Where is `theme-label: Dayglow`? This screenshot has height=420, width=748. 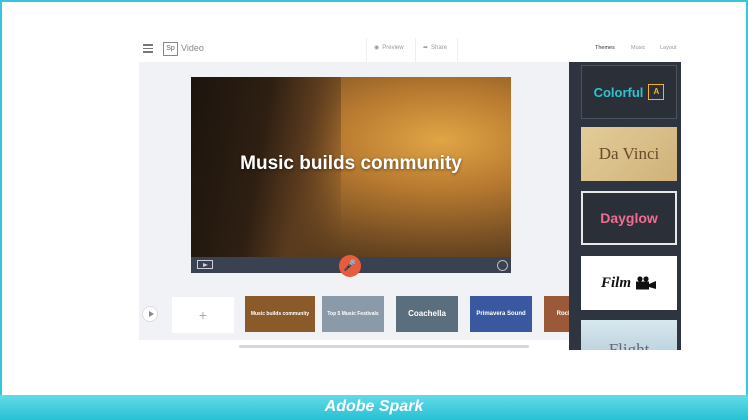
theme-label: Dayglow is located at coordinates (629, 218).